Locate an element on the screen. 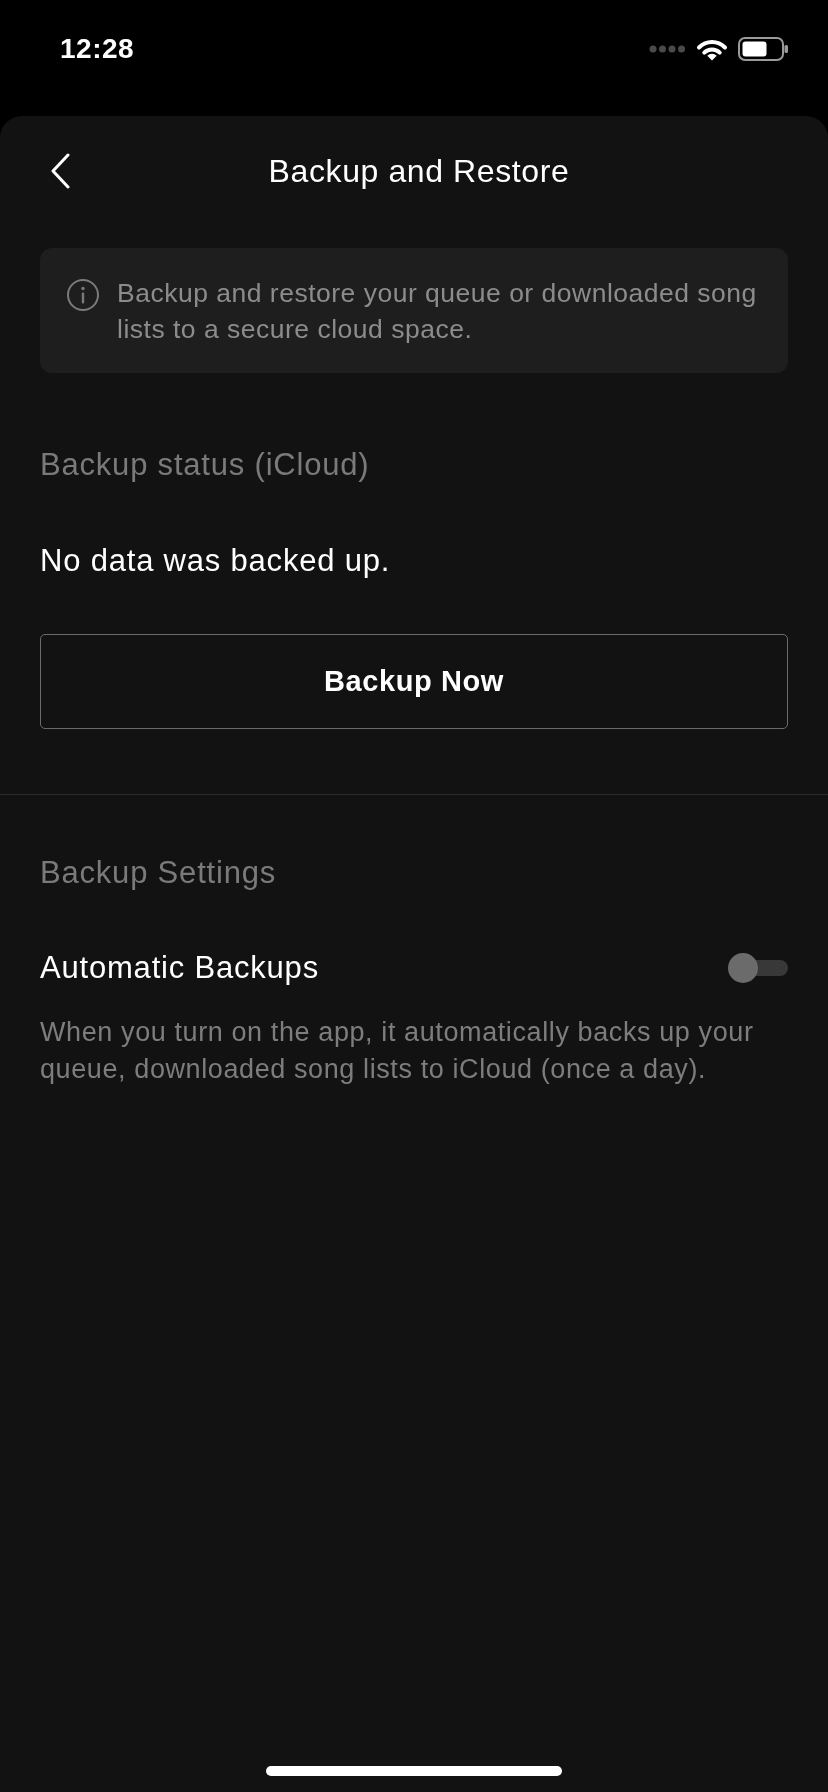 The width and height of the screenshot is (828, 1792). section-heading: Backup status (iCloud) is located at coordinates (205, 465).